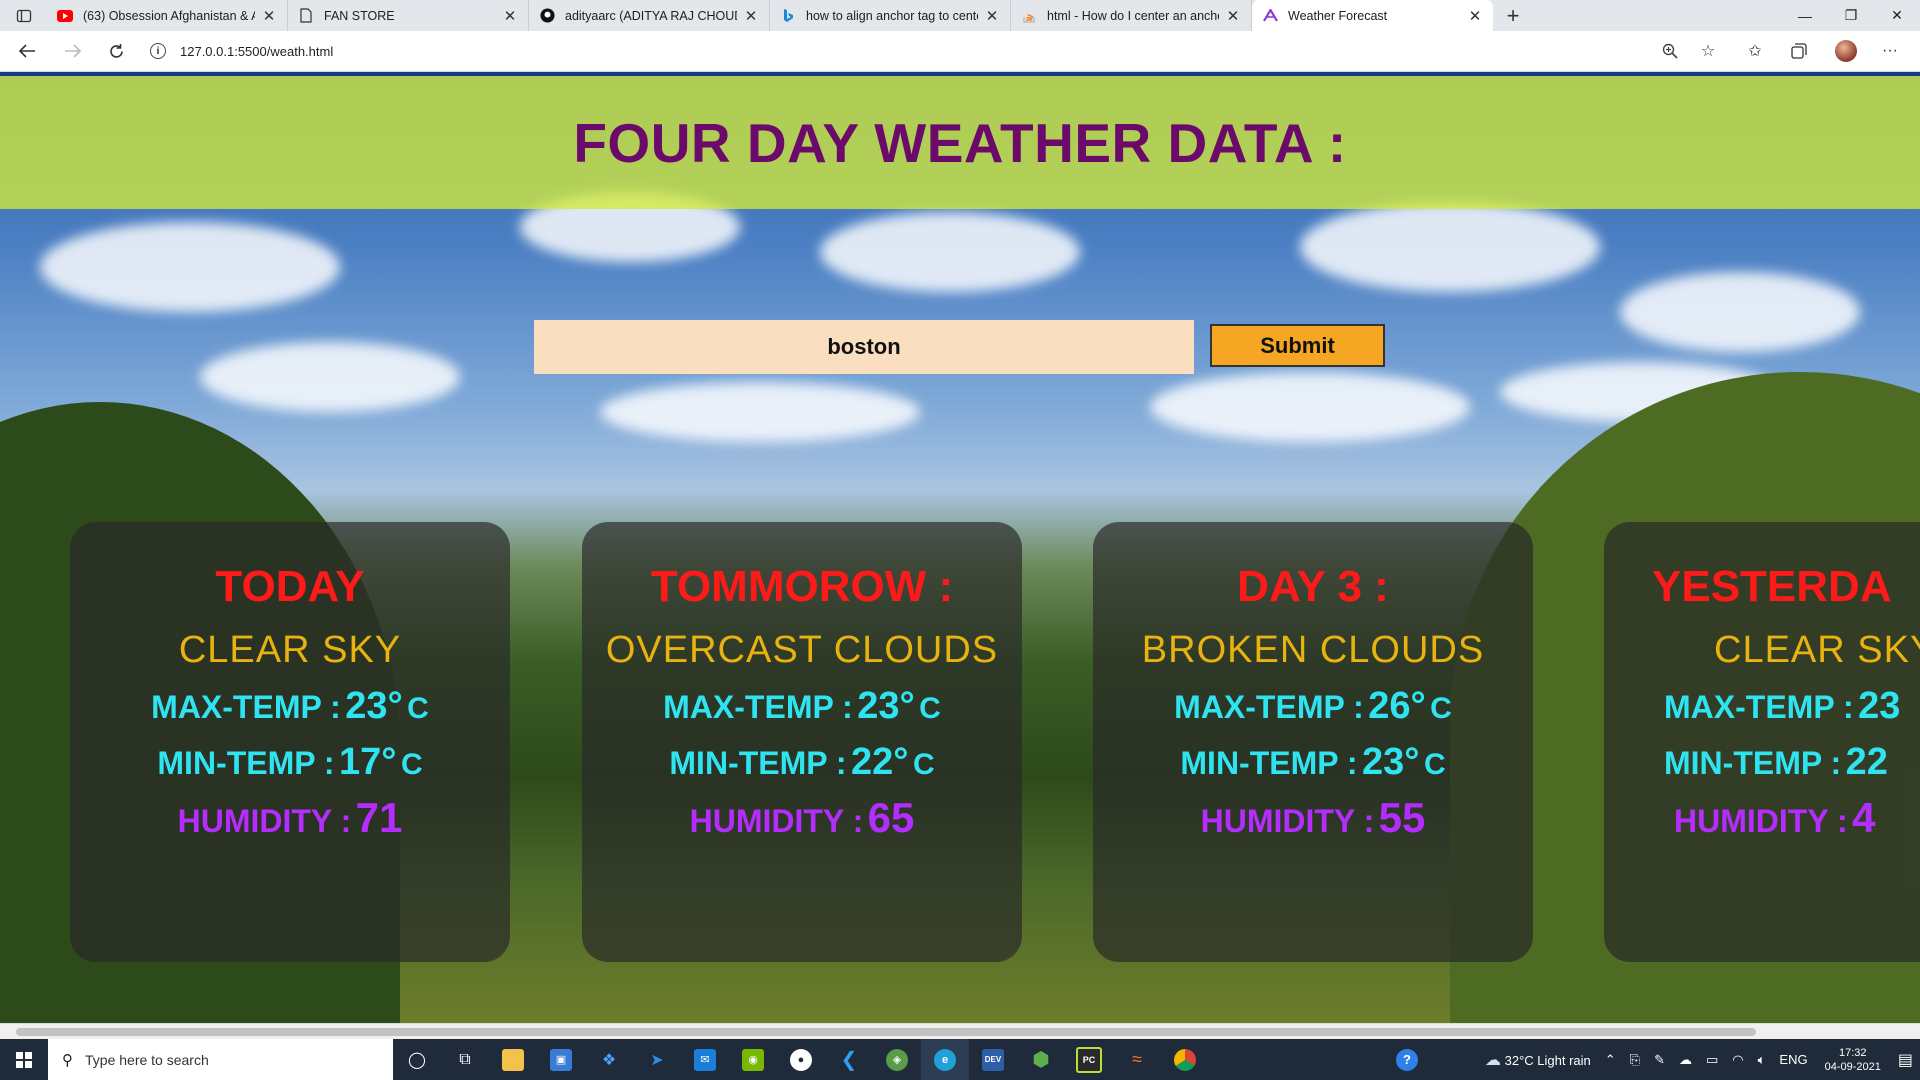  Describe the element at coordinates (802, 650) in the screenshot. I see `card-description: OVERCAST CLOUDS` at that location.